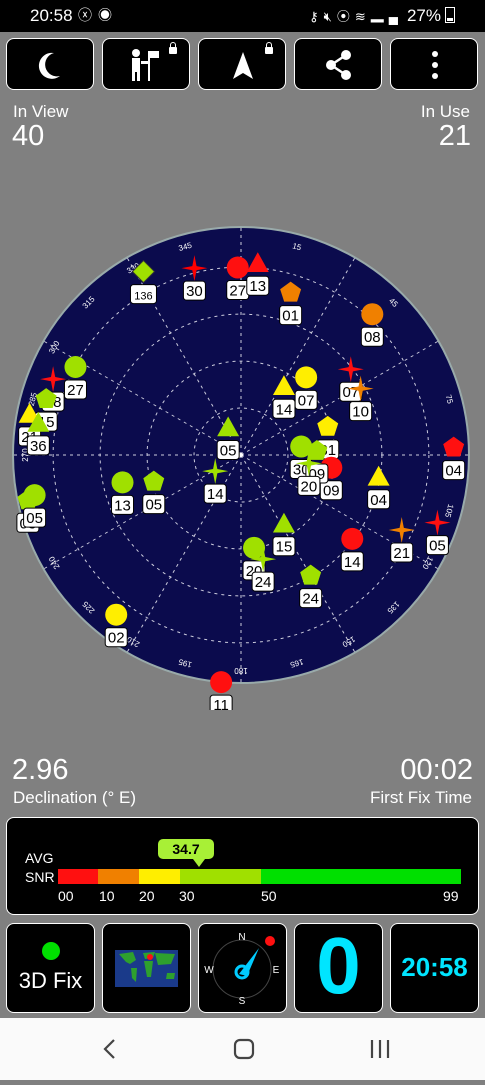 The width and height of the screenshot is (485, 1085). What do you see at coordinates (78, 876) in the screenshot?
I see `snr-segment-red` at bounding box center [78, 876].